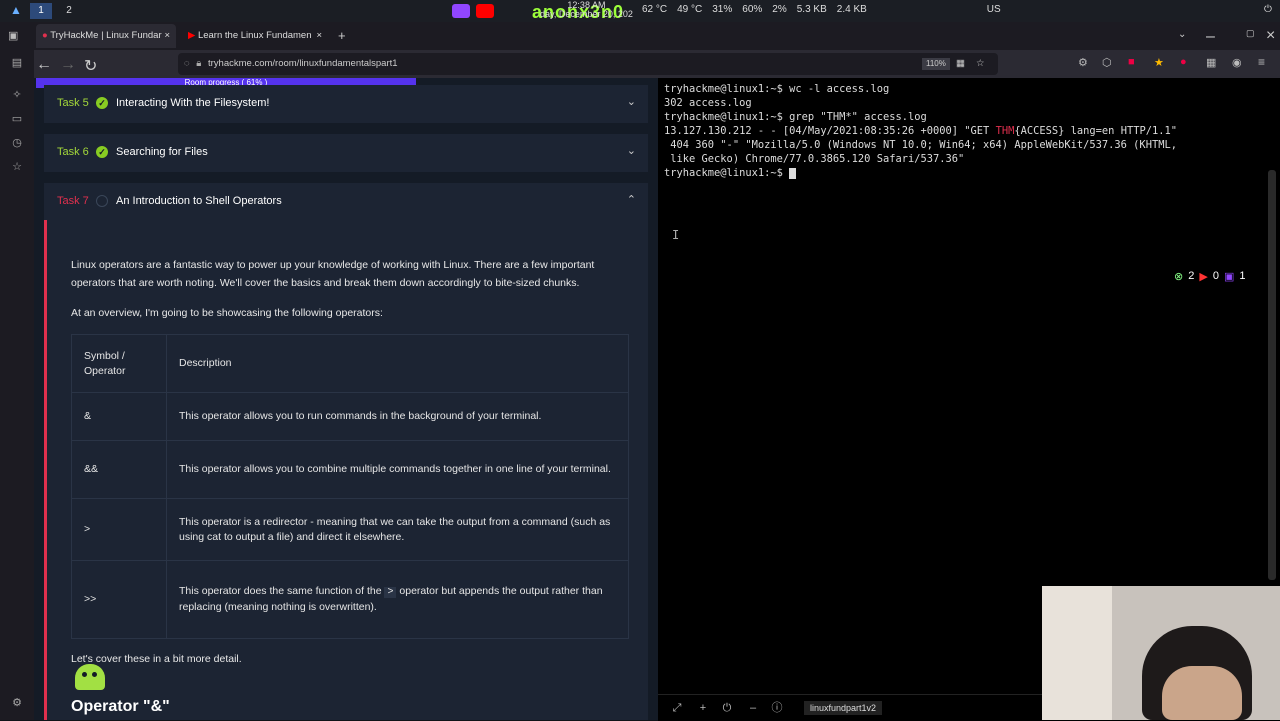 This screenshot has width=1280, height=721. What do you see at coordinates (16, 10) in the screenshot?
I see `arch-logo-icon: ▲` at bounding box center [16, 10].